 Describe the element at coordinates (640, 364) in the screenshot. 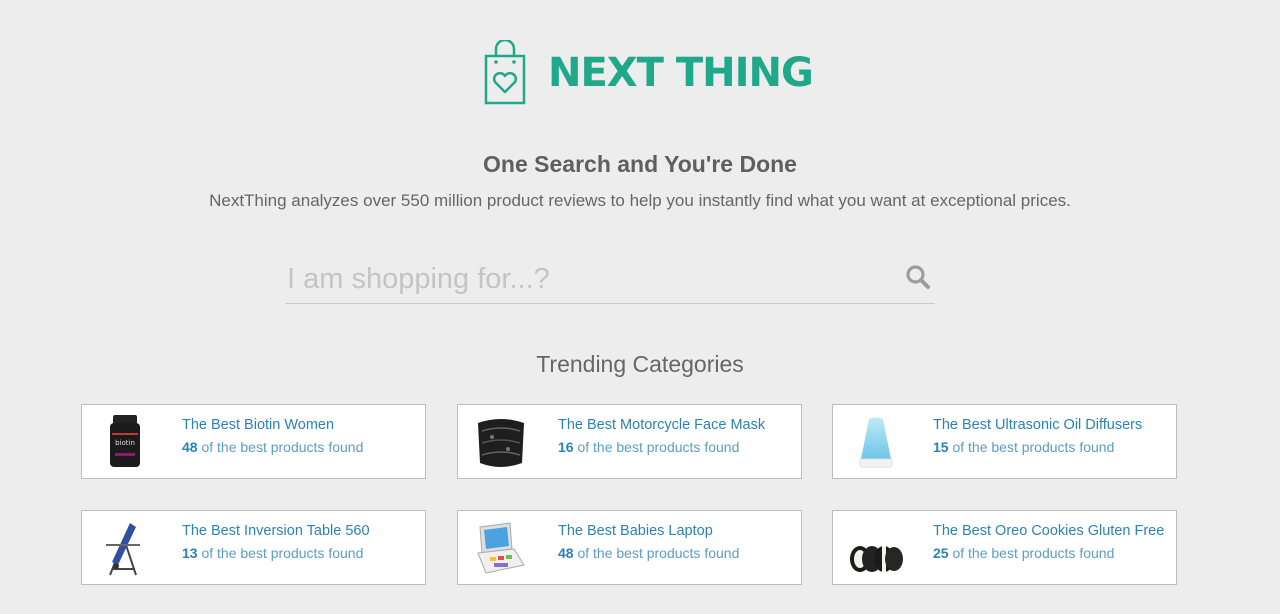

I see `trending-heading: Trending Categories` at that location.